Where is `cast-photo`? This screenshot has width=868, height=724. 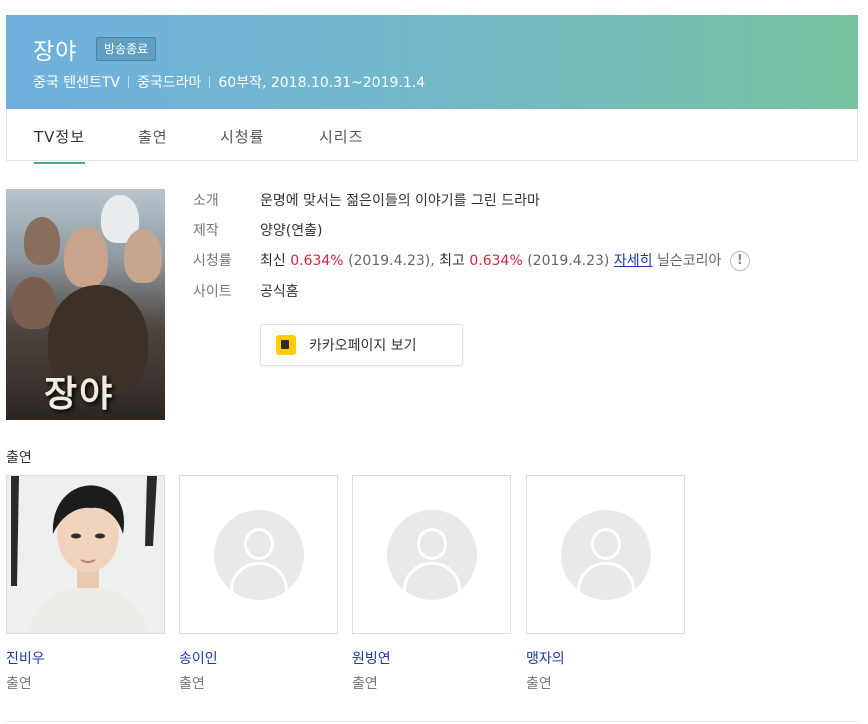 cast-photo is located at coordinates (85, 554).